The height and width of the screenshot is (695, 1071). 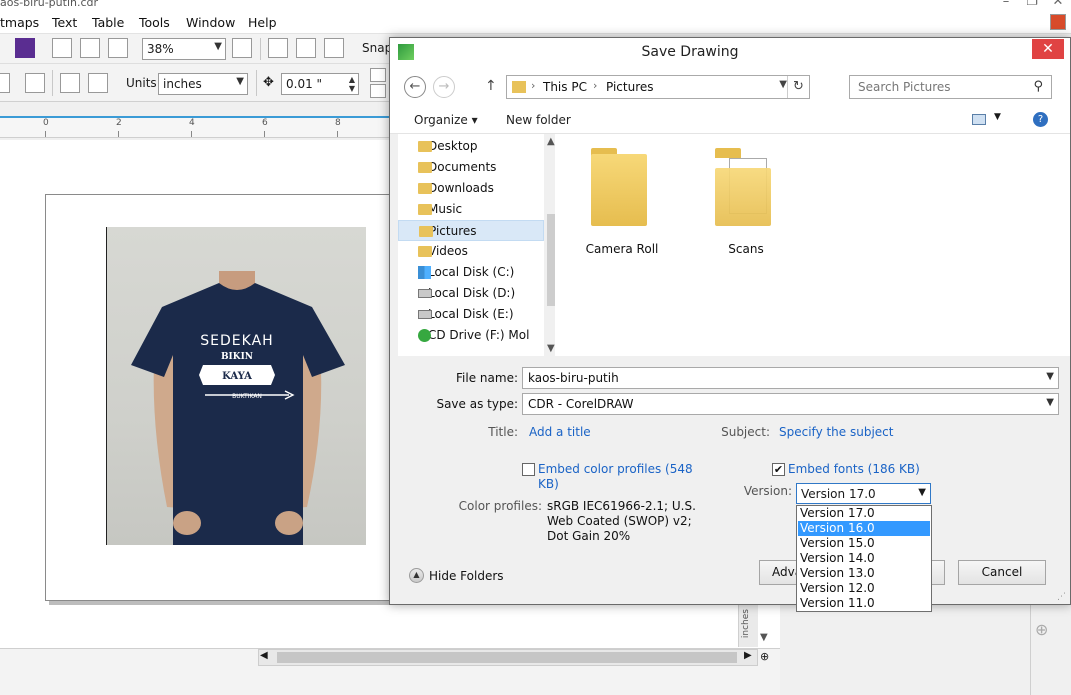 I want to click on minimize-icon: –, so click(x=1006, y=4).